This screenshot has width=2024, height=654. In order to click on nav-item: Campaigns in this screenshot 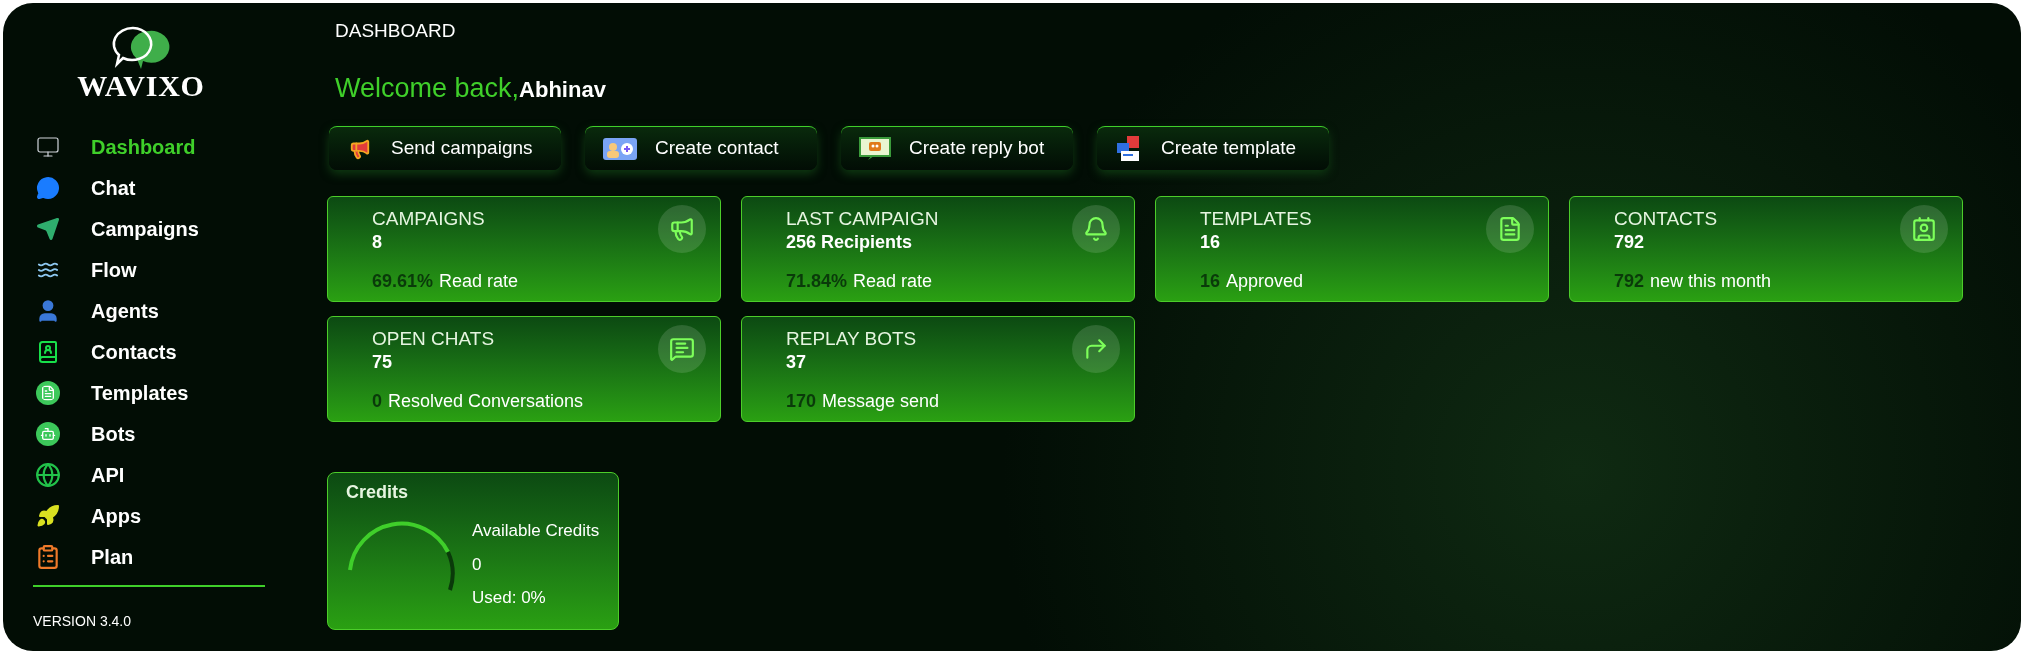, I will do `click(151, 228)`.